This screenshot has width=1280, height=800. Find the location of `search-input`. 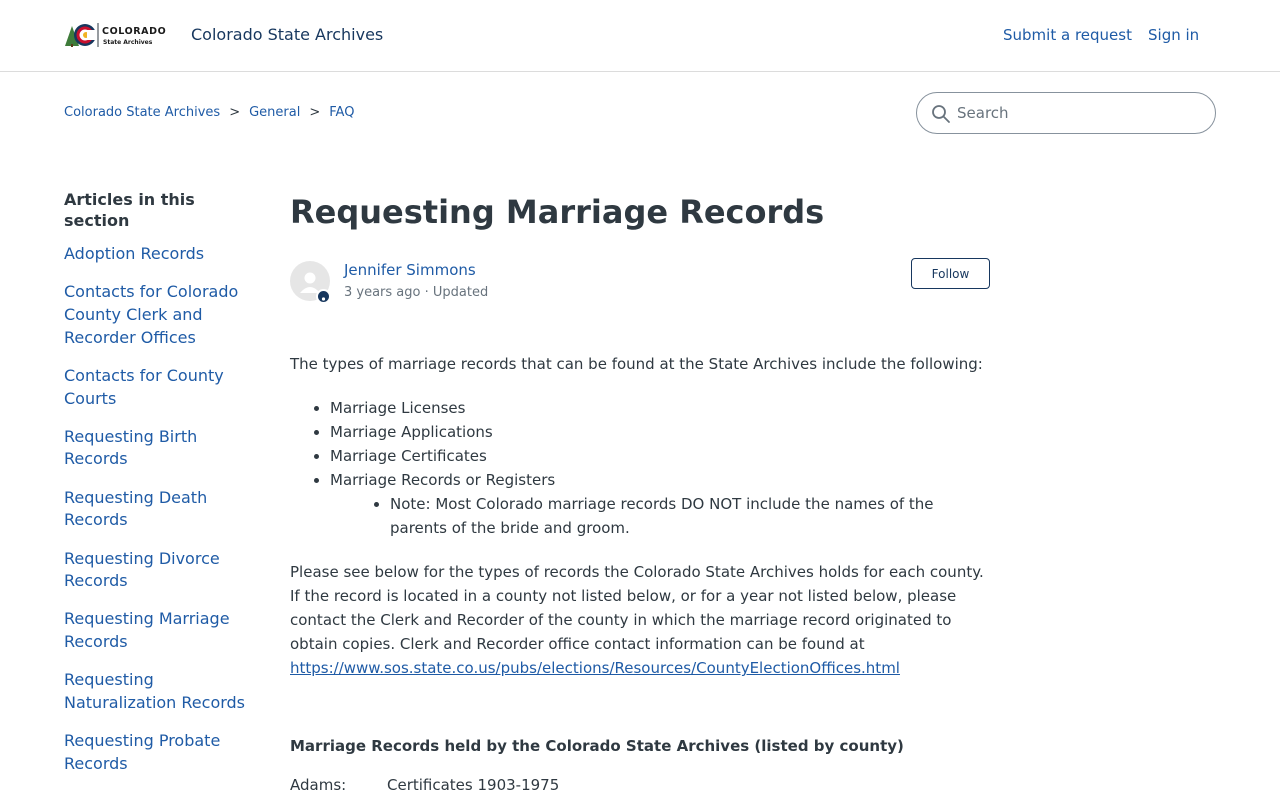

search-input is located at coordinates (1077, 113).